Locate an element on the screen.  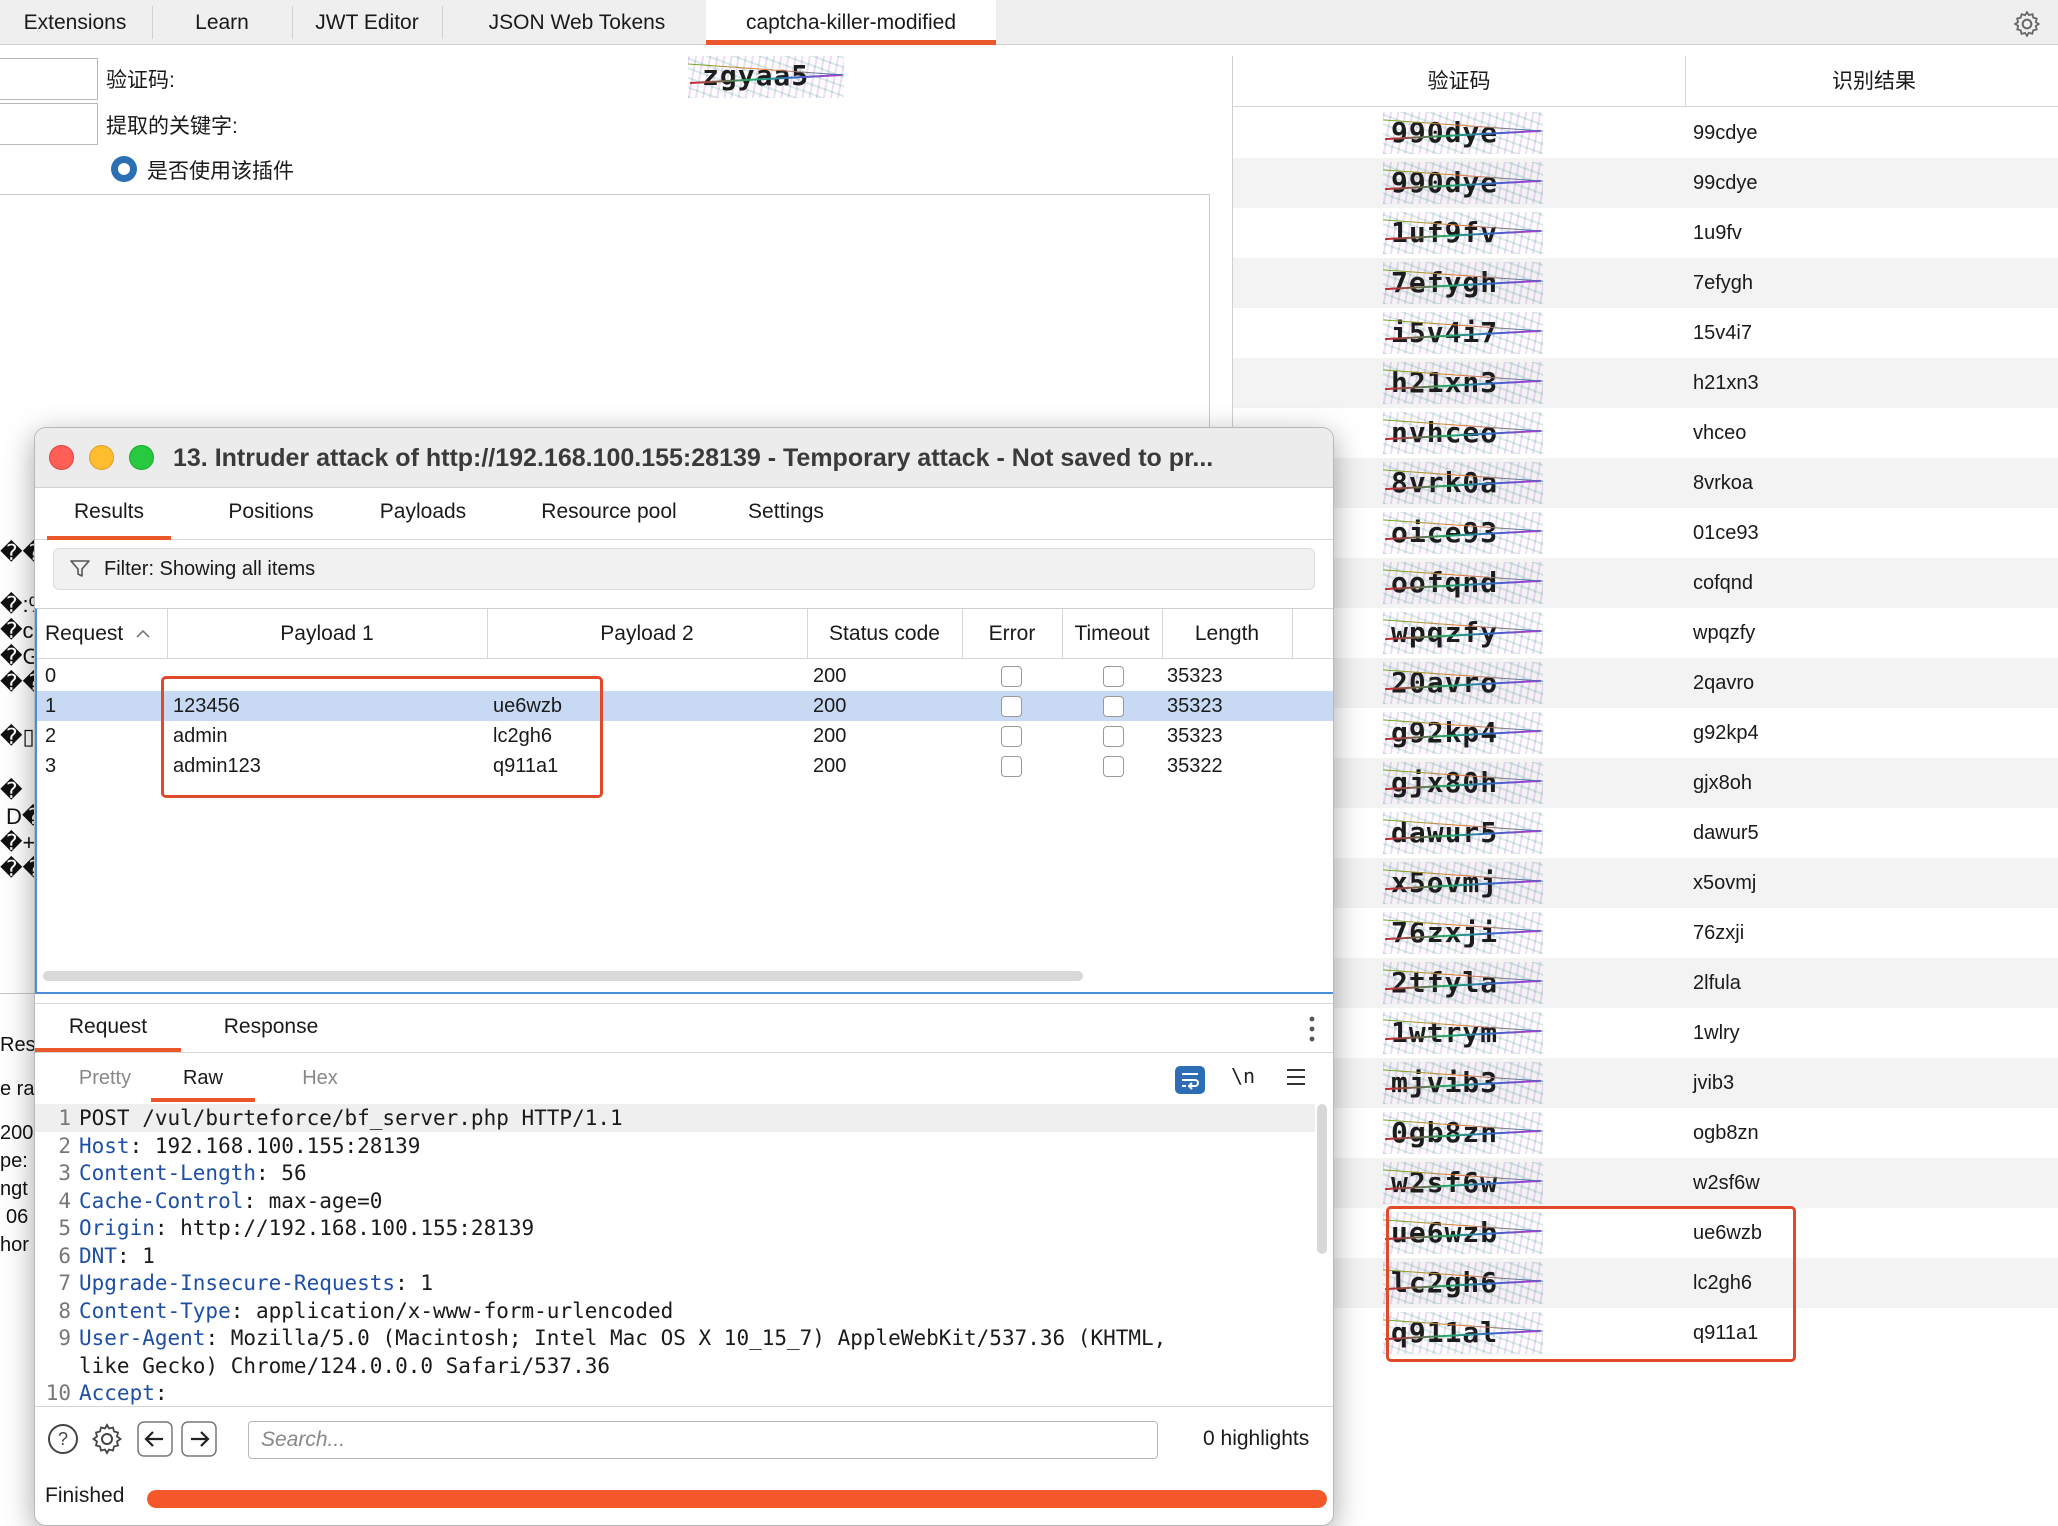
recognition-row: mjvib3 jvib3 is located at coordinates (1645, 1083).